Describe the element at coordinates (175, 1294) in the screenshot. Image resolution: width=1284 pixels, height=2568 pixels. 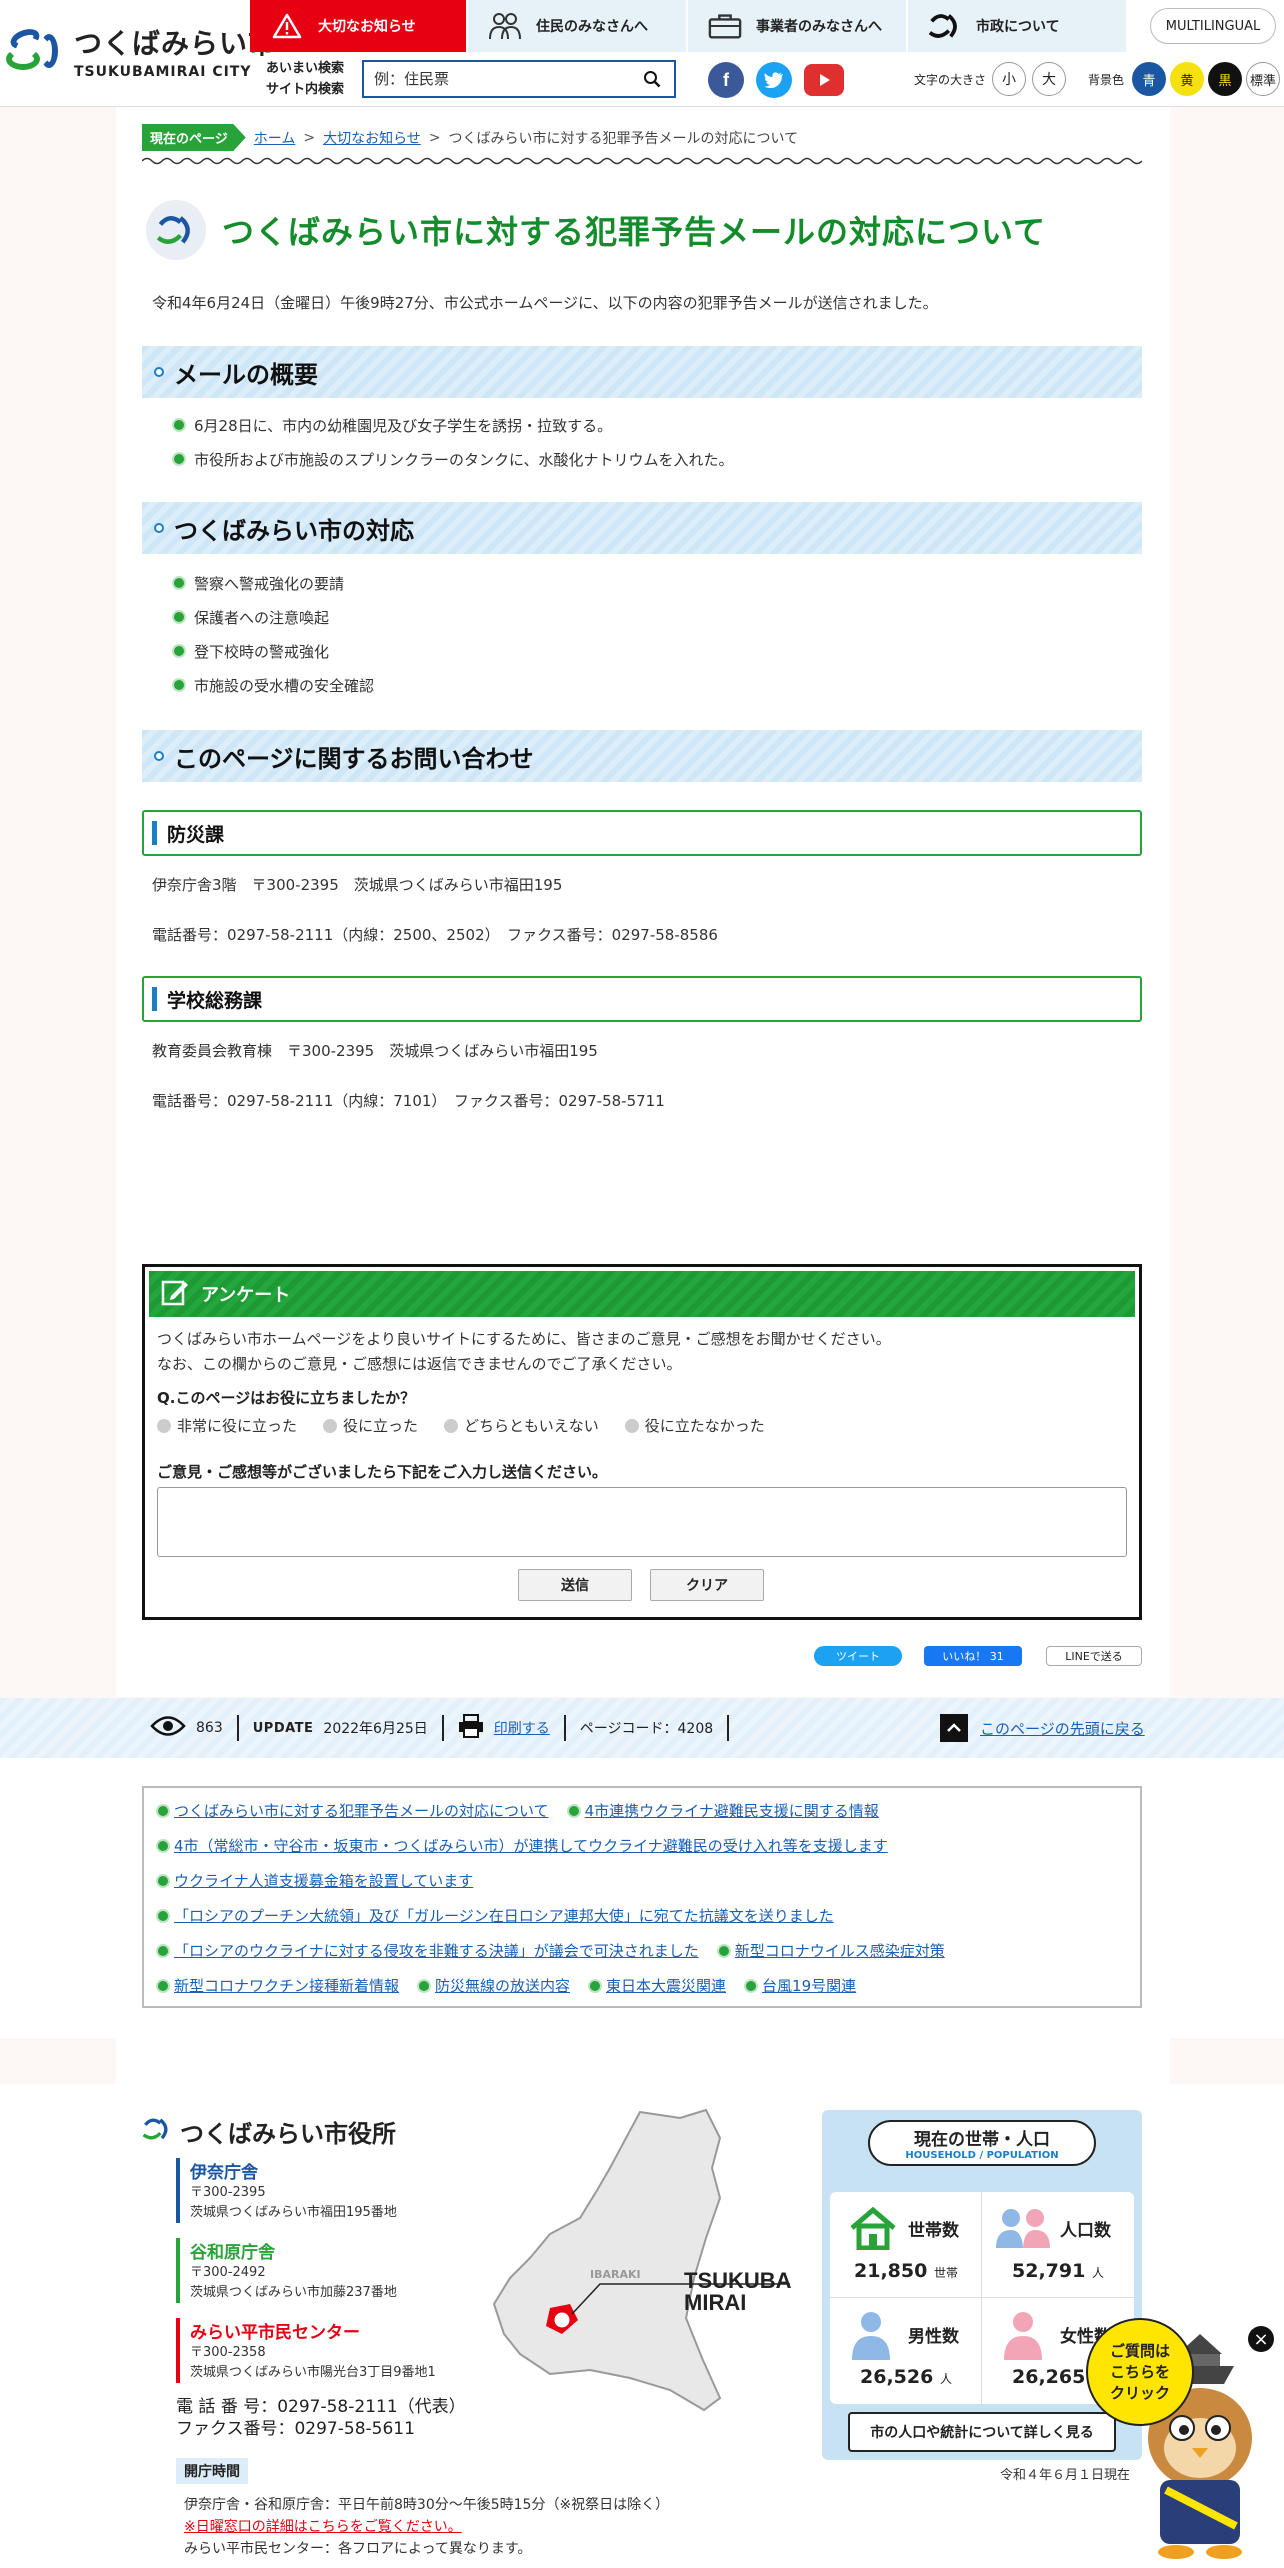
I see `edit-icon` at that location.